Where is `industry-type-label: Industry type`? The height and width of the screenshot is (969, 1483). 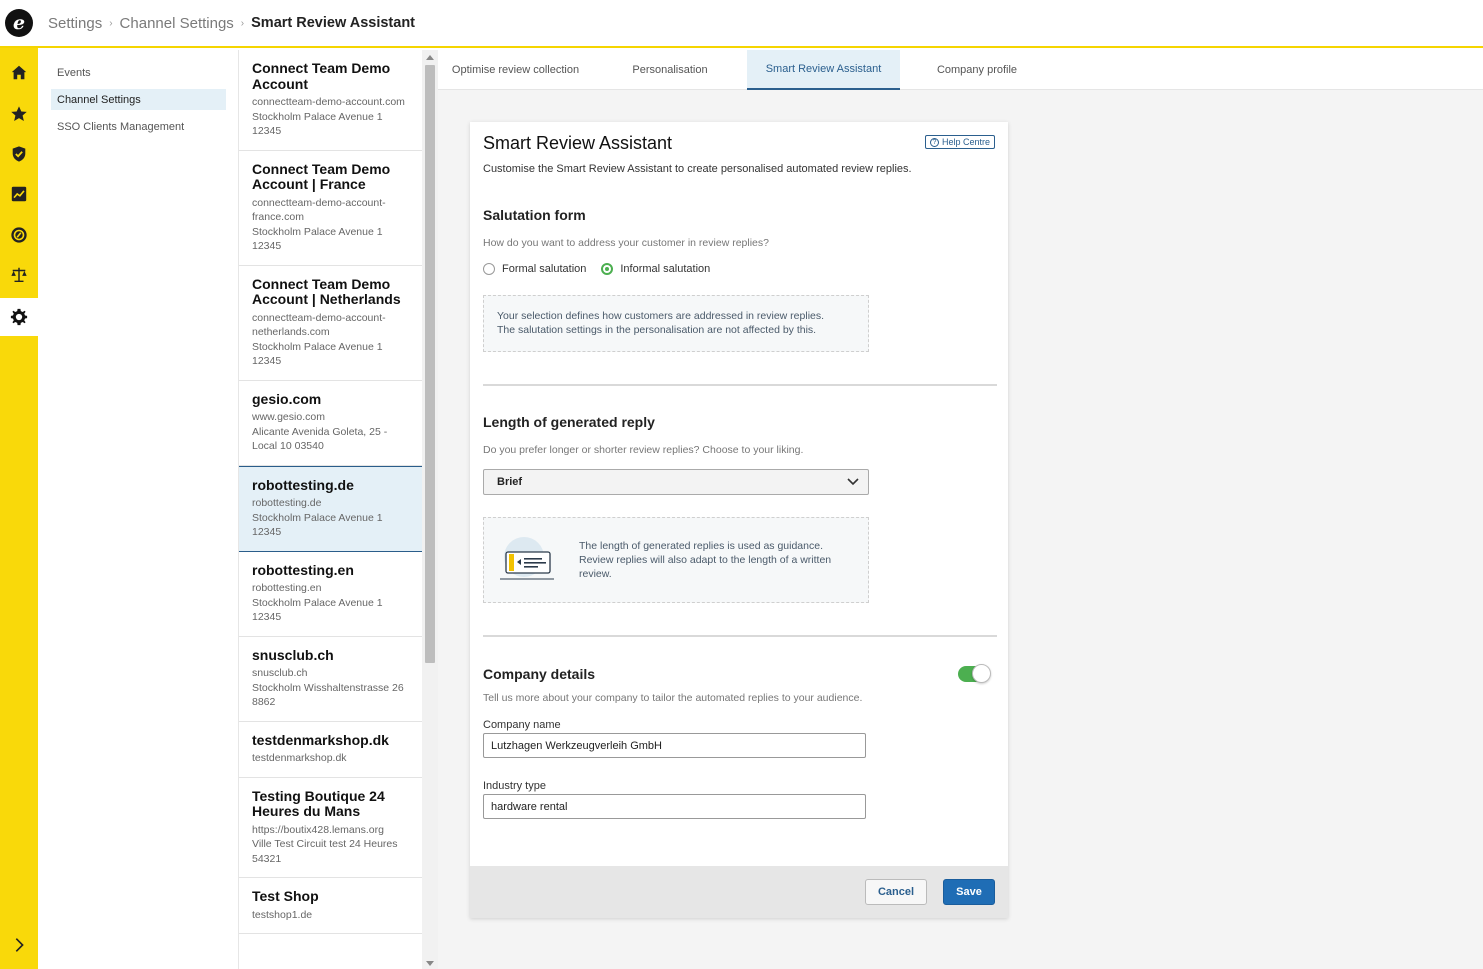
industry-type-label: Industry type is located at coordinates (514, 786).